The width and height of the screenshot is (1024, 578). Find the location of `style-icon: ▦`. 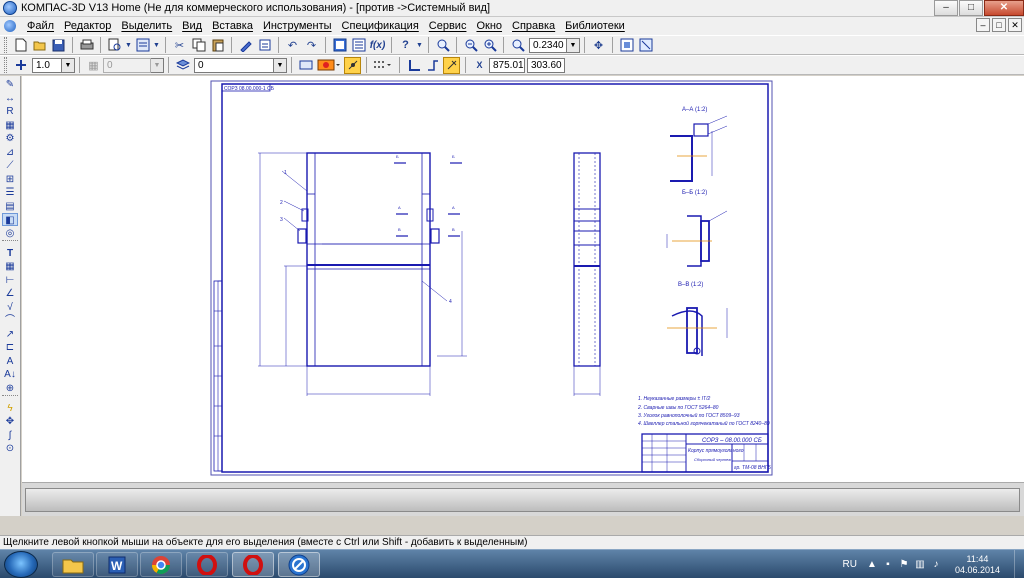

style-icon: ▦ is located at coordinates (93, 65).